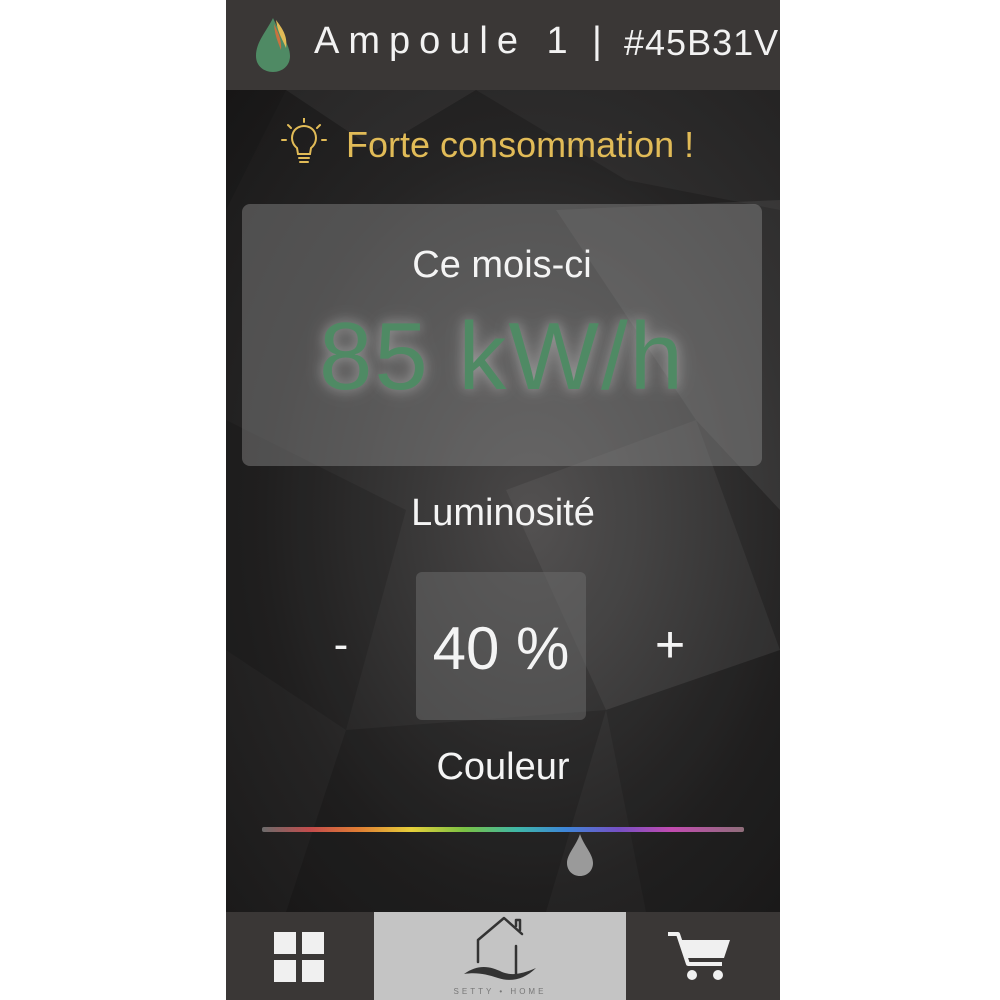 Image resolution: width=1000 pixels, height=1000 pixels. What do you see at coordinates (304, 140) in the screenshot?
I see `lightbulb-icon` at bounding box center [304, 140].